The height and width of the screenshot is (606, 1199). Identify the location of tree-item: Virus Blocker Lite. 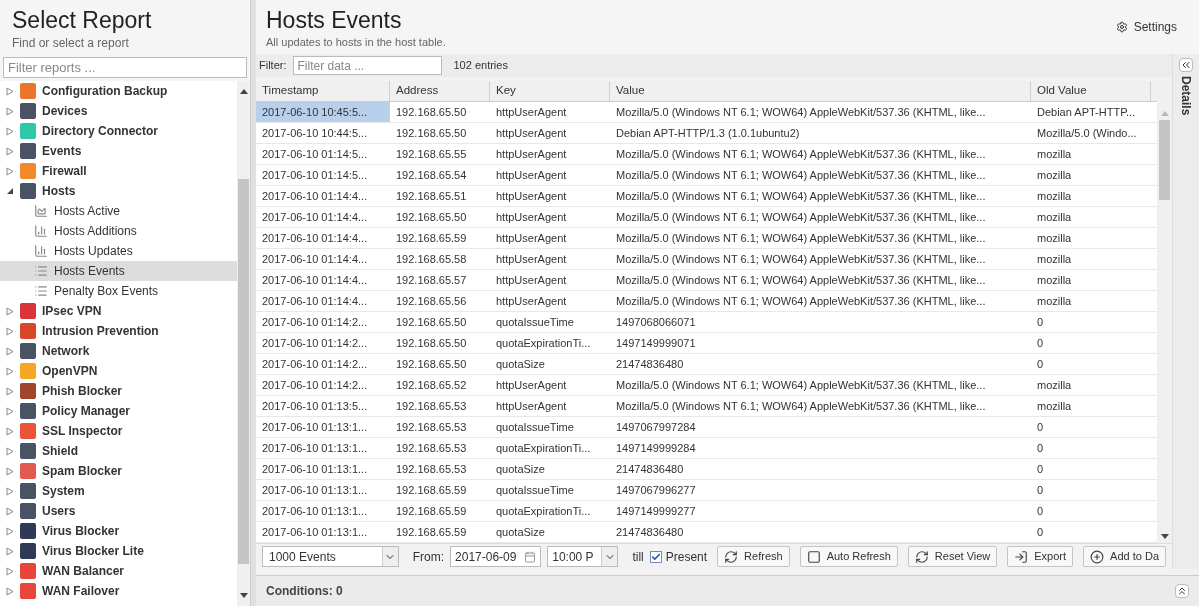
(118, 551).